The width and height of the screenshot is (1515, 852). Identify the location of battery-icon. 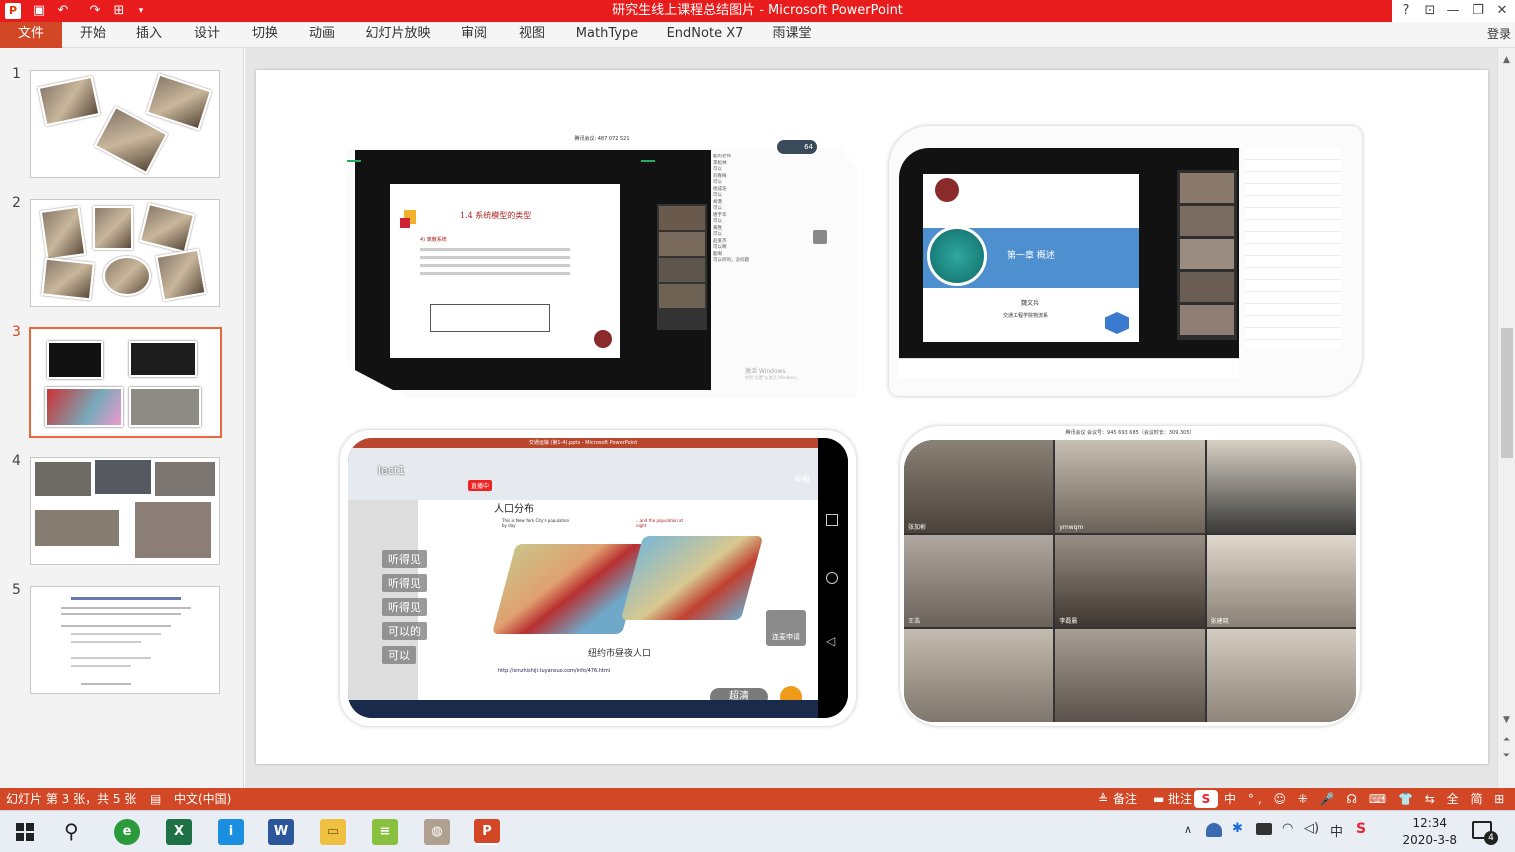
(1264, 829).